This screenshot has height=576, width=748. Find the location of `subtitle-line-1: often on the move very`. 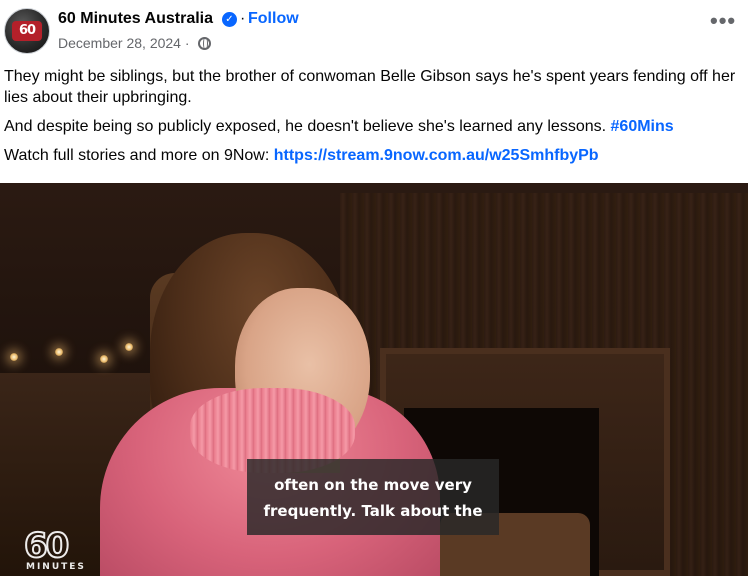

subtitle-line-1: often on the move very is located at coordinates (373, 485).